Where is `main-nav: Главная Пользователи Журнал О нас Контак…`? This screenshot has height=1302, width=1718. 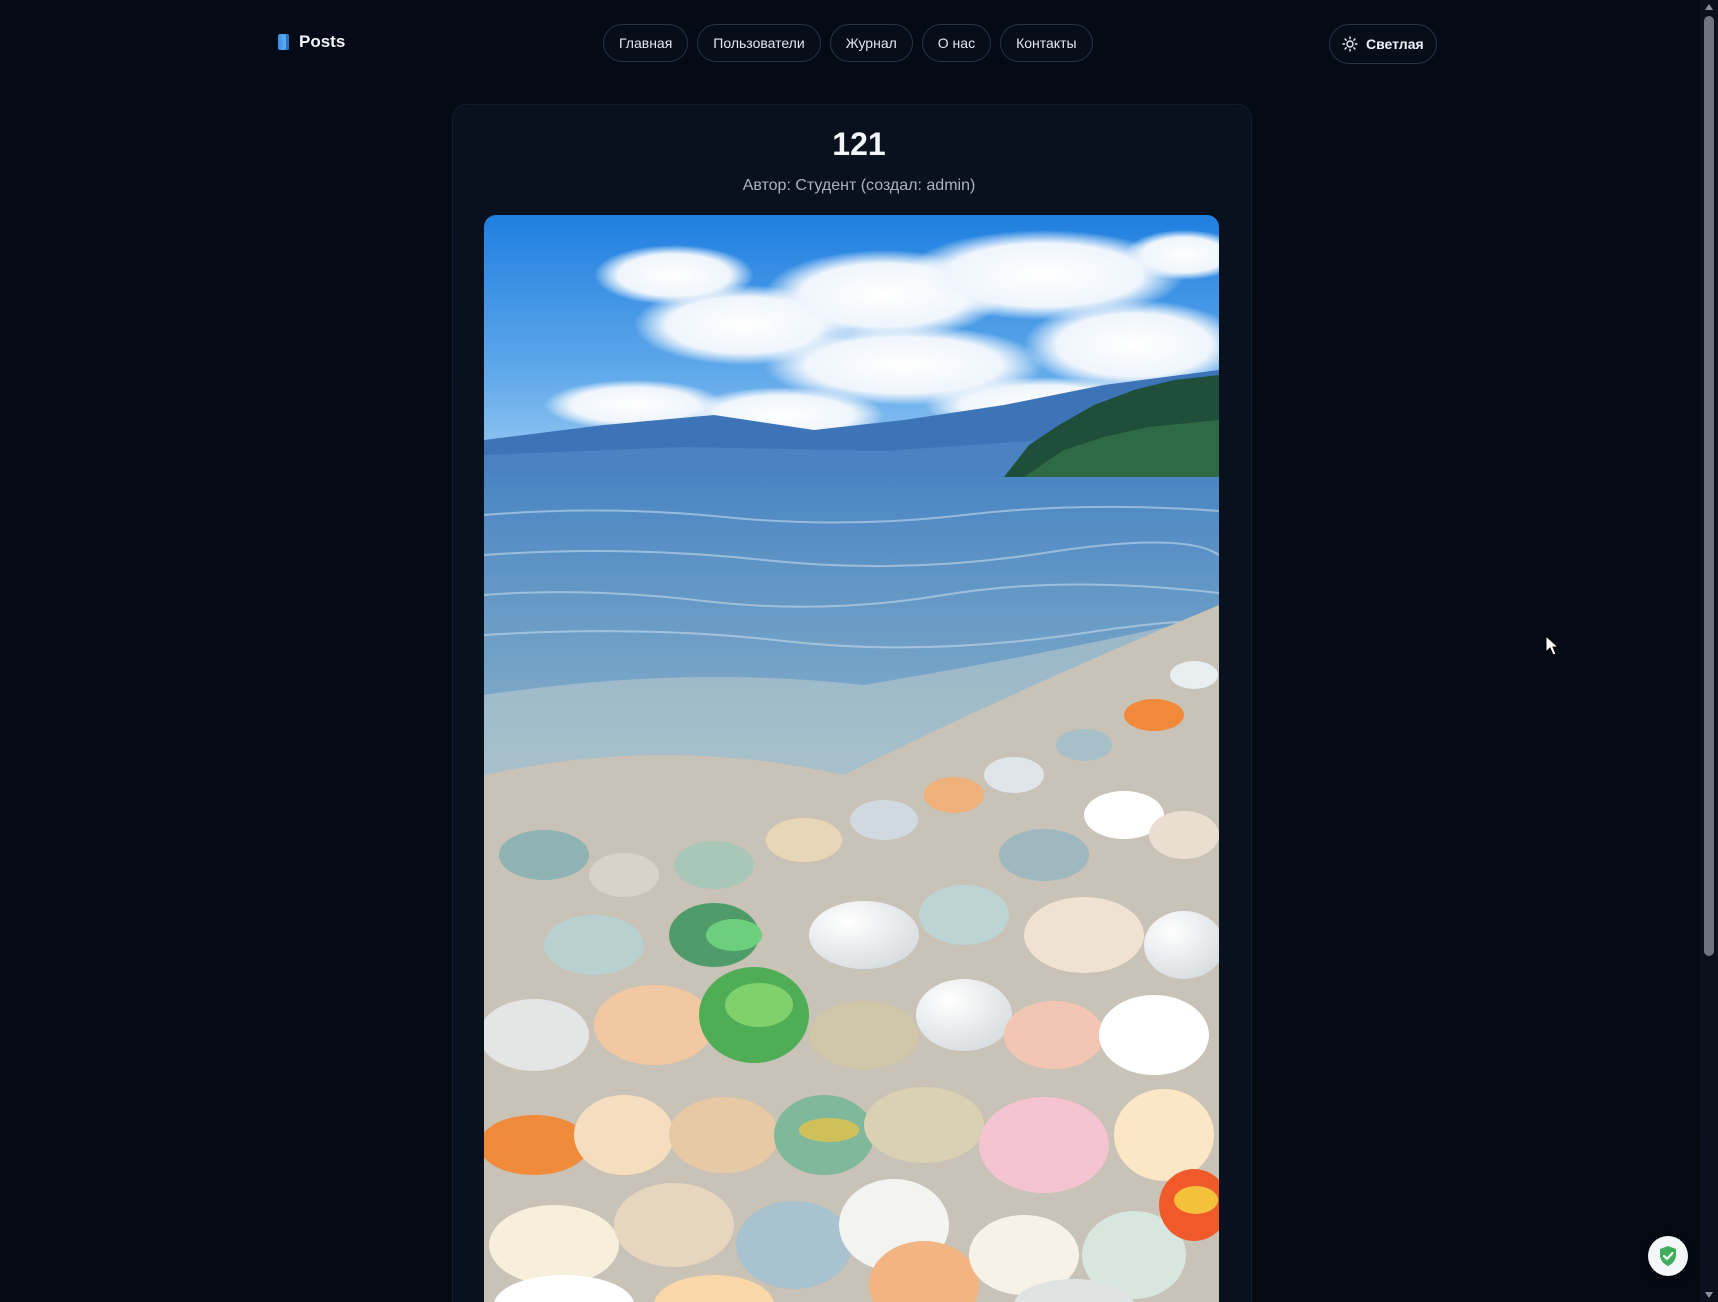 main-nav: Главная Пользователи Журнал О нас Контак… is located at coordinates (848, 43).